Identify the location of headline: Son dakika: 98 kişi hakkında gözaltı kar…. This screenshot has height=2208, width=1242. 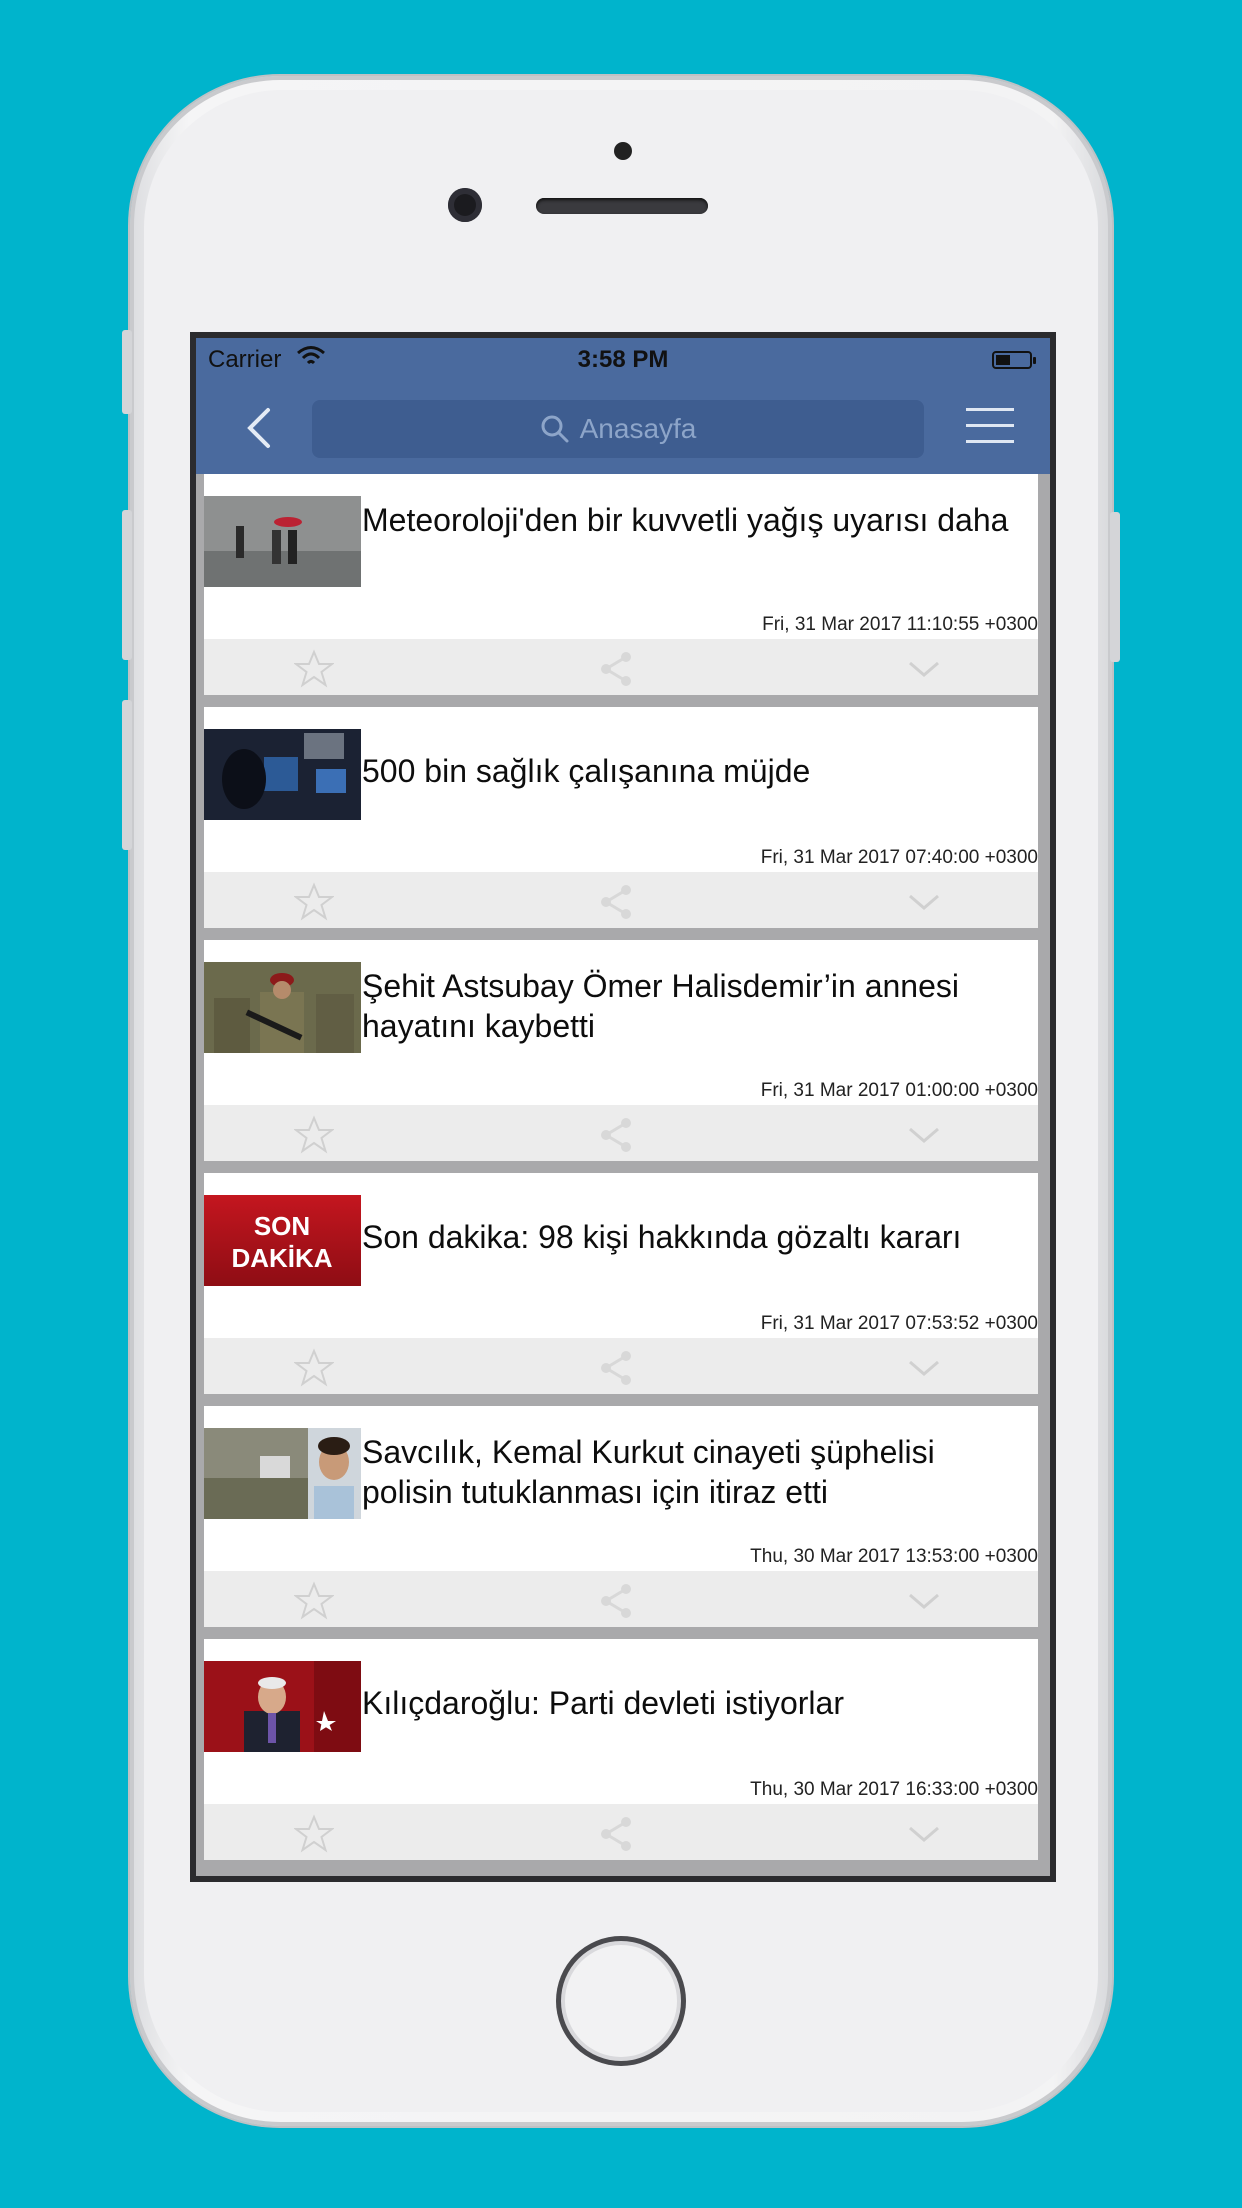
(697, 1237).